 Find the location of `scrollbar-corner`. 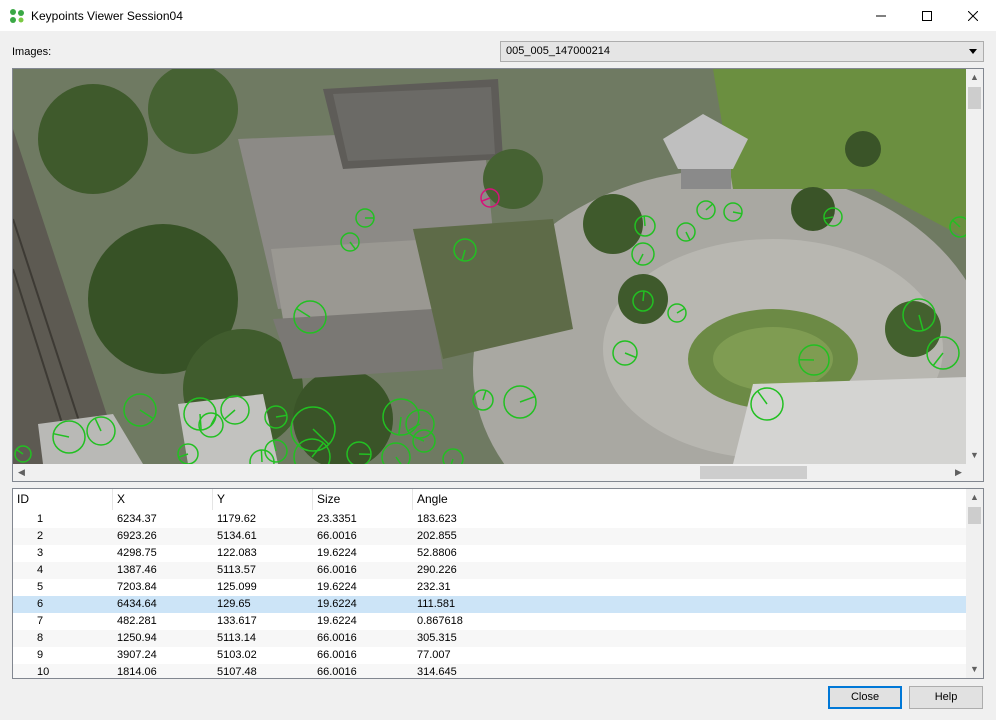

scrollbar-corner is located at coordinates (974, 472).